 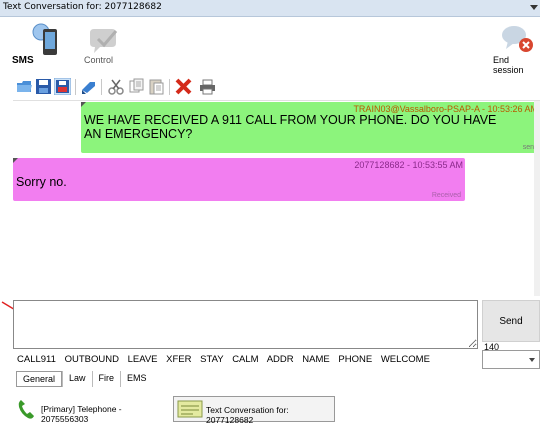 What do you see at coordinates (517, 39) in the screenshot?
I see `end-session-icon` at bounding box center [517, 39].